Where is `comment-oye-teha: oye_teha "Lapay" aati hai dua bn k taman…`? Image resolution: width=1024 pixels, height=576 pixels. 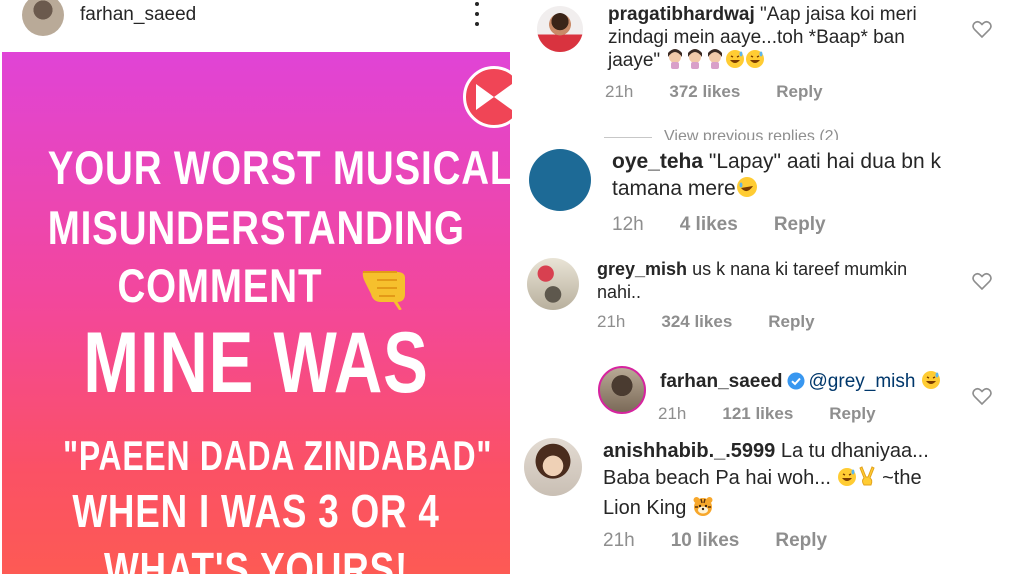
comment-oye-teha: oye_teha "Lapay" aati hai dua bn k taman… is located at coordinates (771, 195).